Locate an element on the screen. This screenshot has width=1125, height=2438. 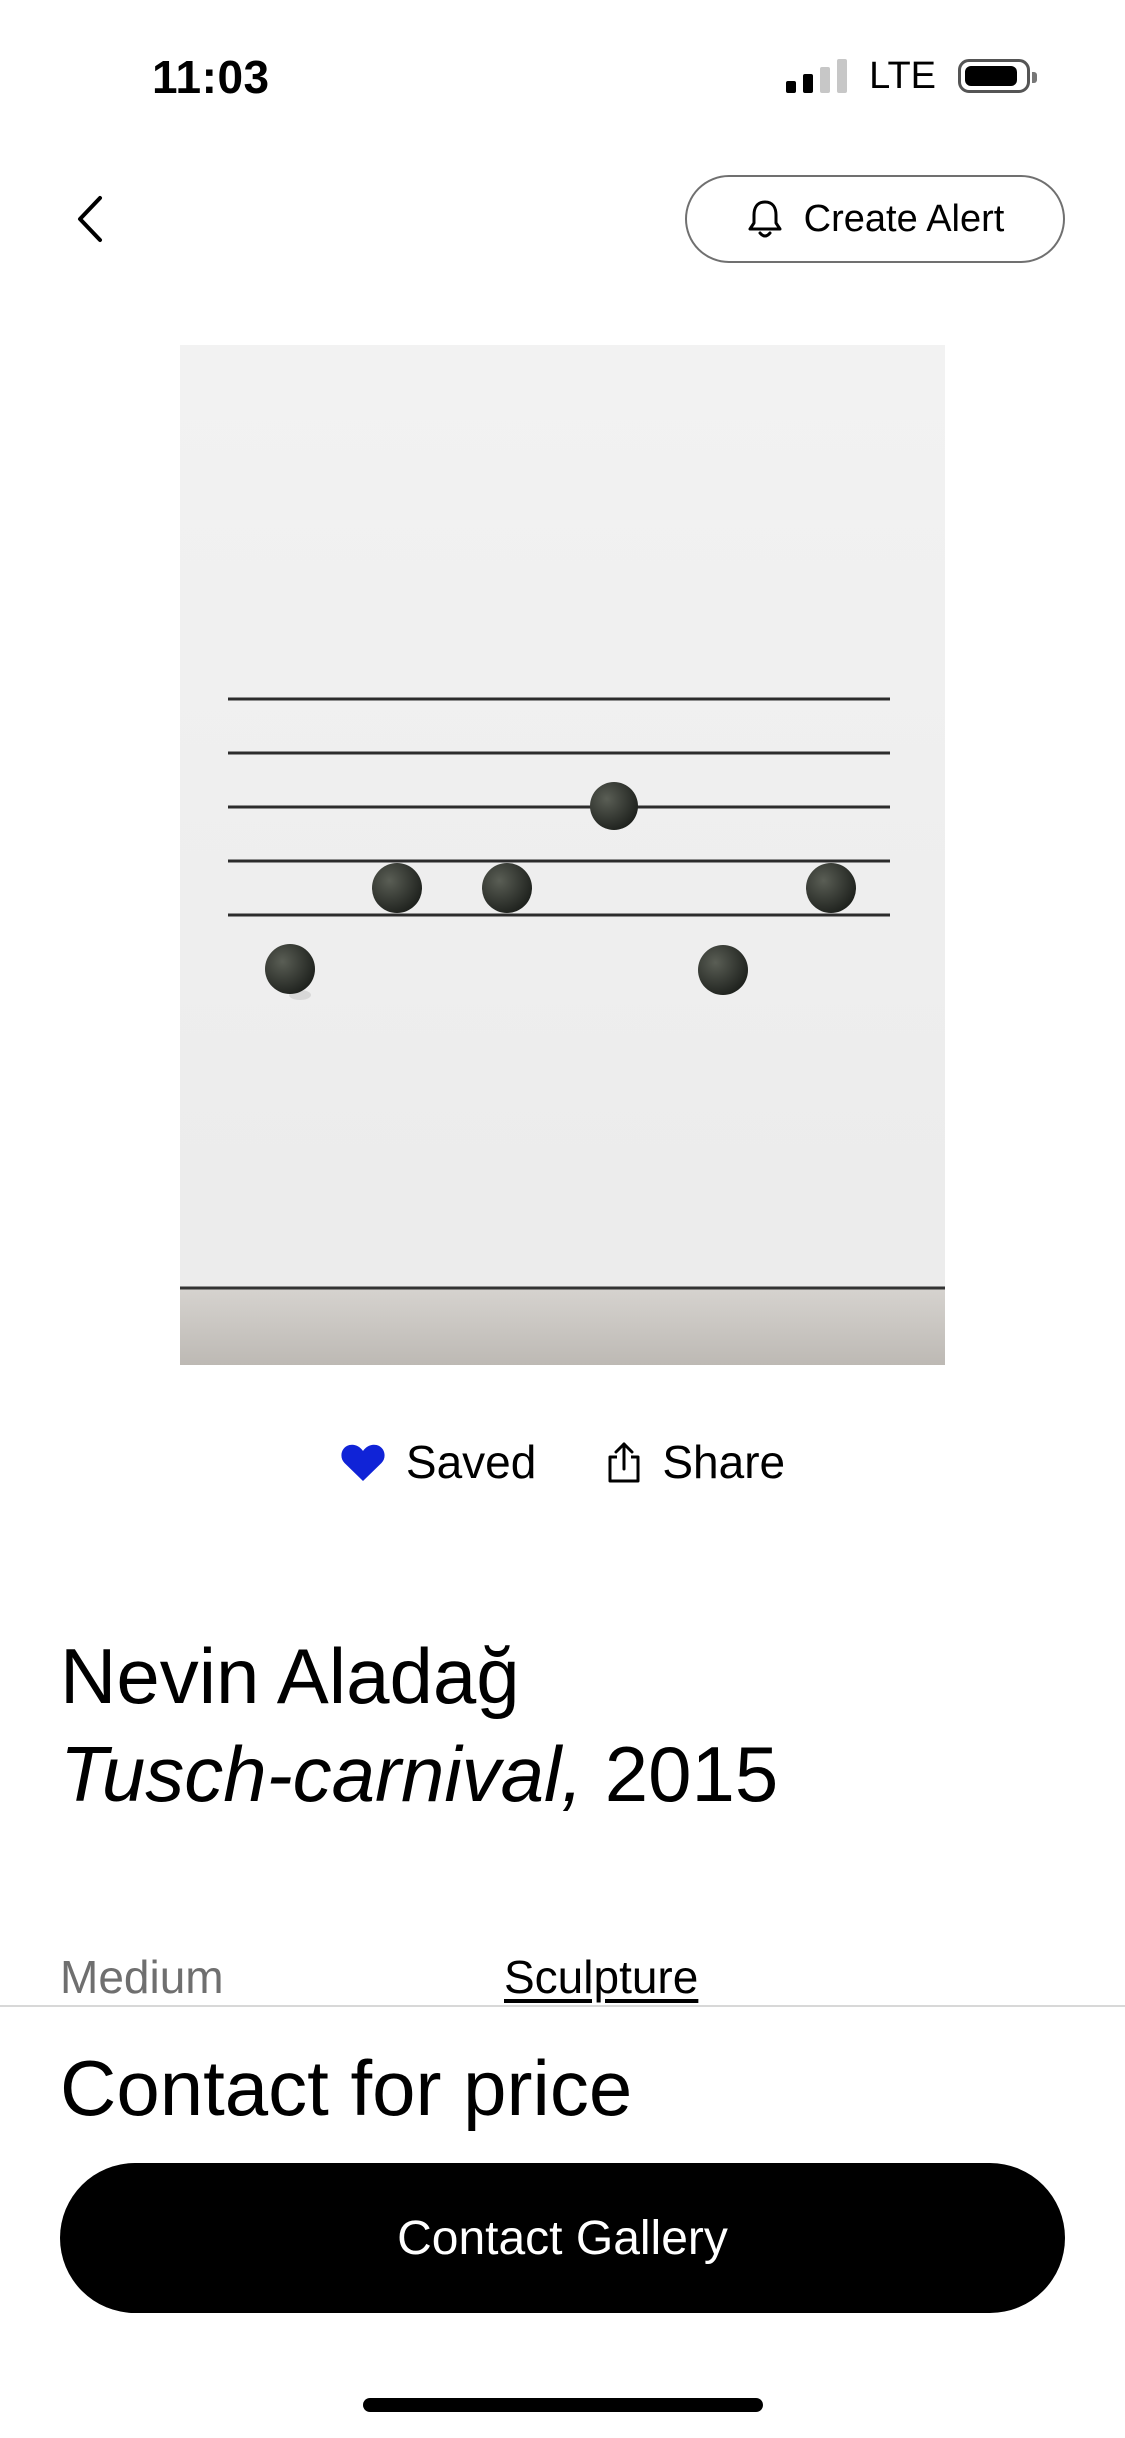
back-button is located at coordinates (90, 219).